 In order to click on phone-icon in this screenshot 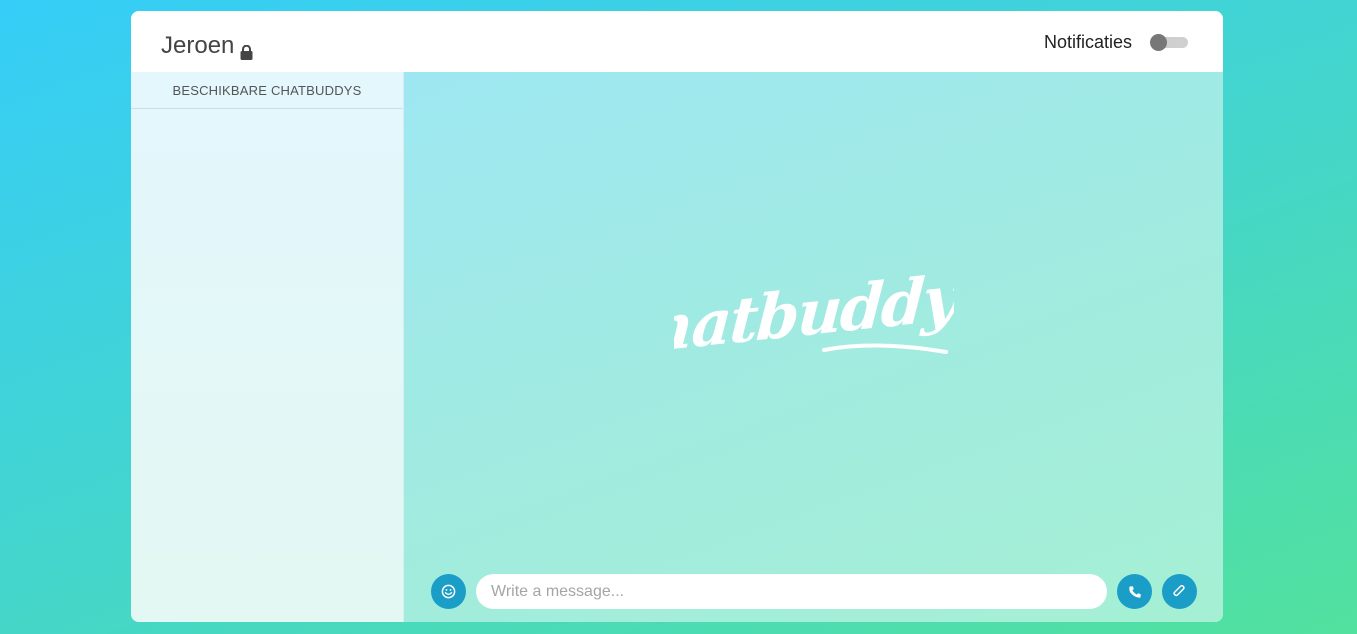, I will do `click(1134, 591)`.